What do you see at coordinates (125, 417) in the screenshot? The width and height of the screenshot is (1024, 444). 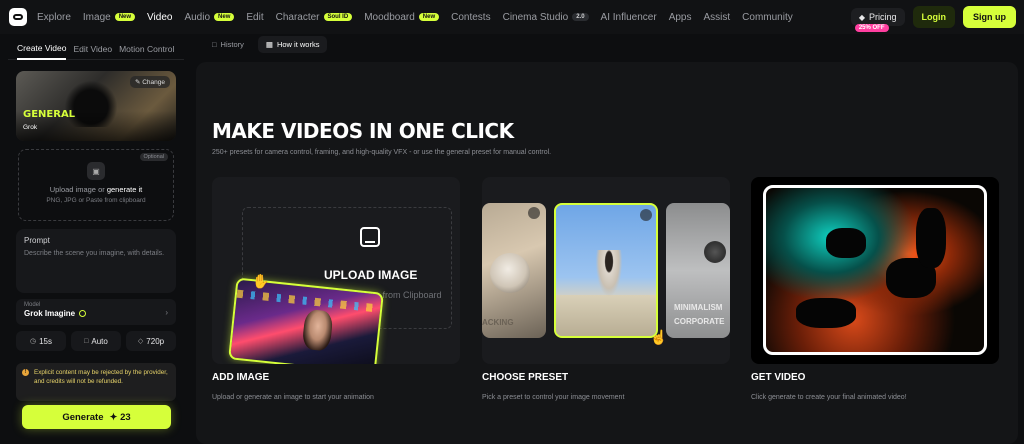 I see `credit-cost: 23` at bounding box center [125, 417].